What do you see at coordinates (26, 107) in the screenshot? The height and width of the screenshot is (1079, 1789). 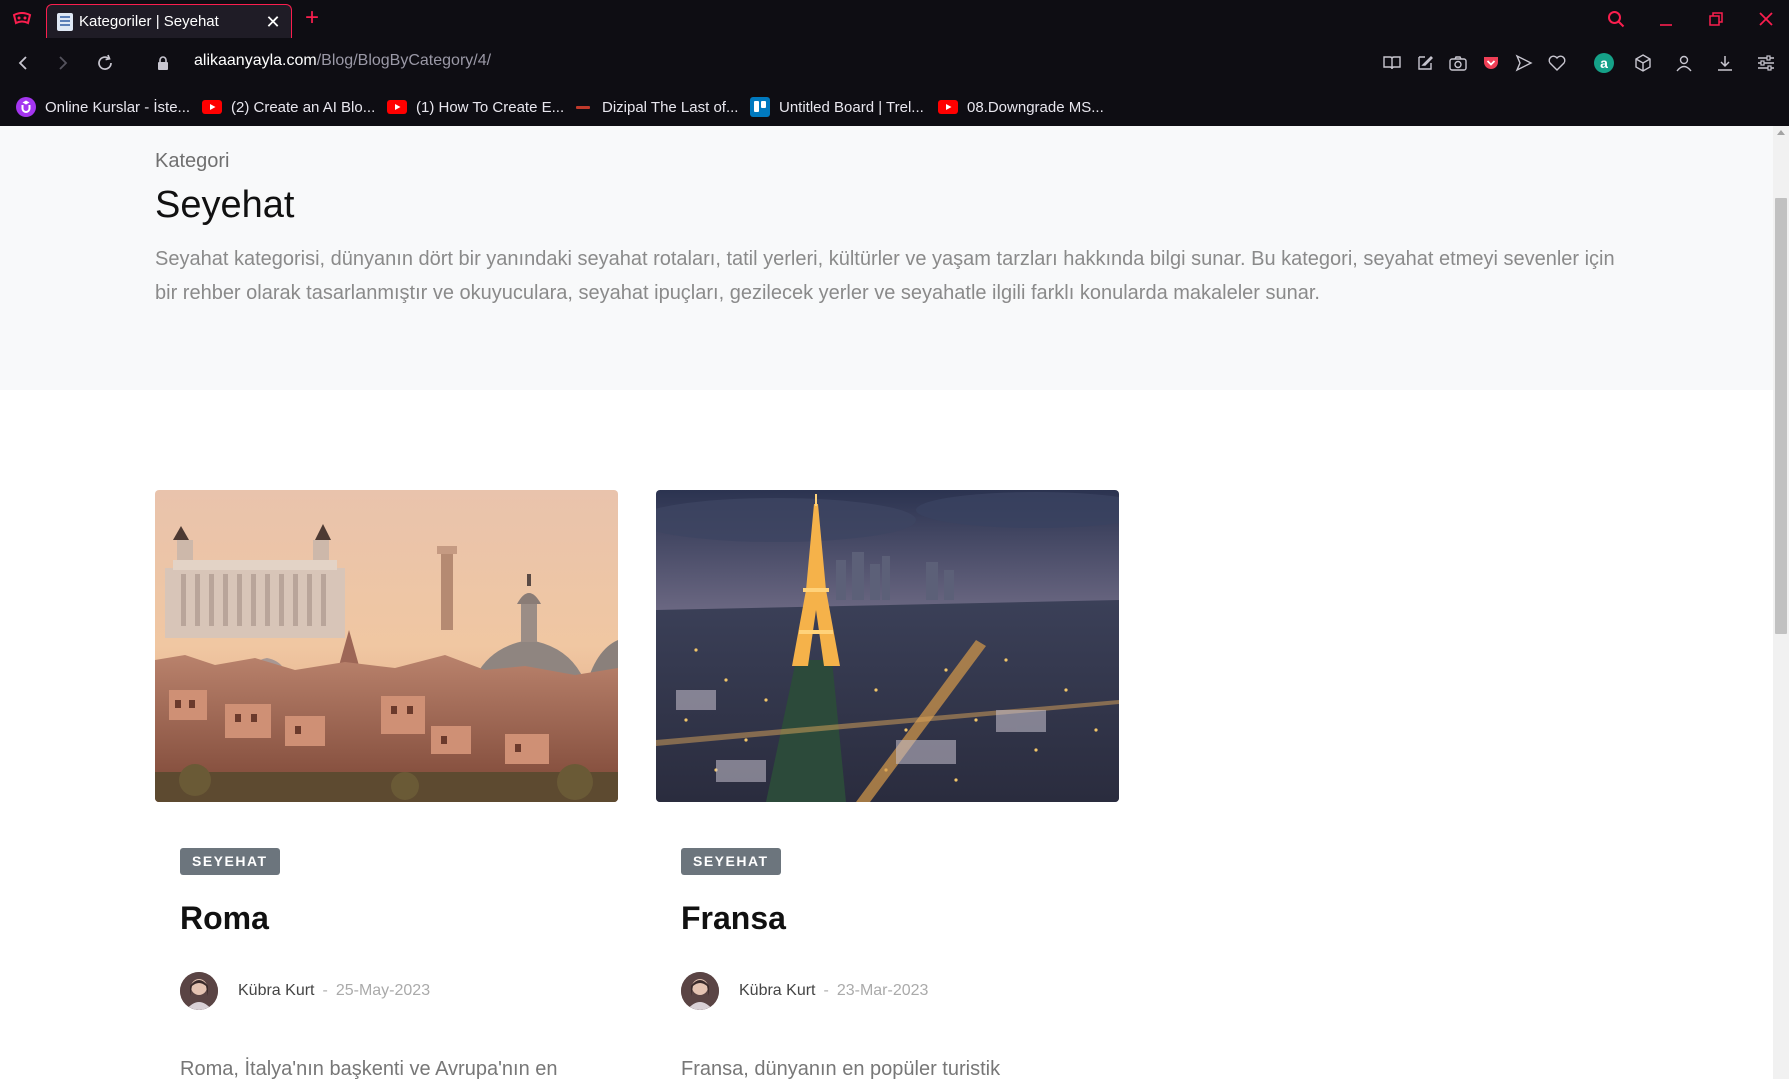 I see `udemy-icon` at bounding box center [26, 107].